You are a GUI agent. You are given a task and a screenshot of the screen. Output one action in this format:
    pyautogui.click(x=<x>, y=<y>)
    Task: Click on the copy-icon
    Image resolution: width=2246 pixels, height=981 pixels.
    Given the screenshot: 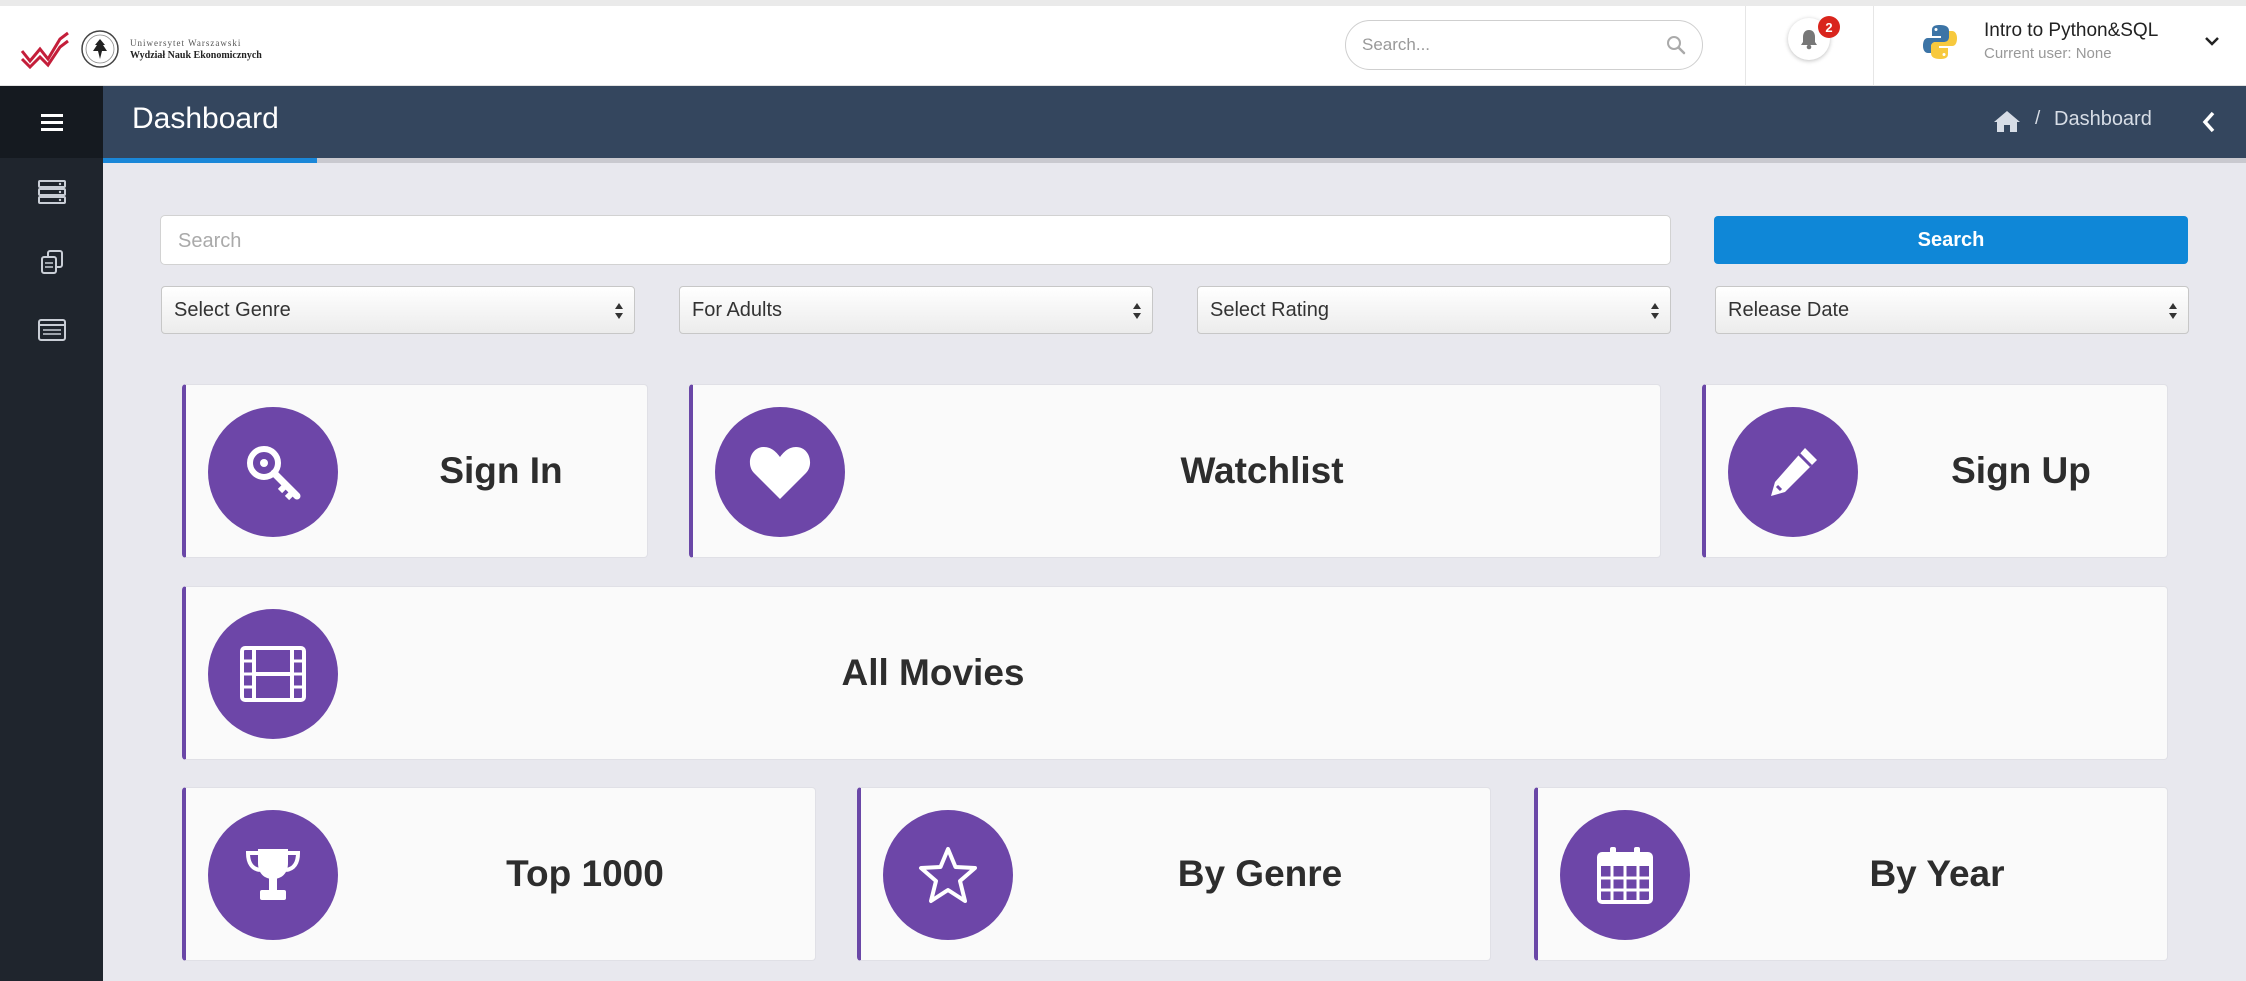 What is the action you would take?
    pyautogui.click(x=51, y=262)
    